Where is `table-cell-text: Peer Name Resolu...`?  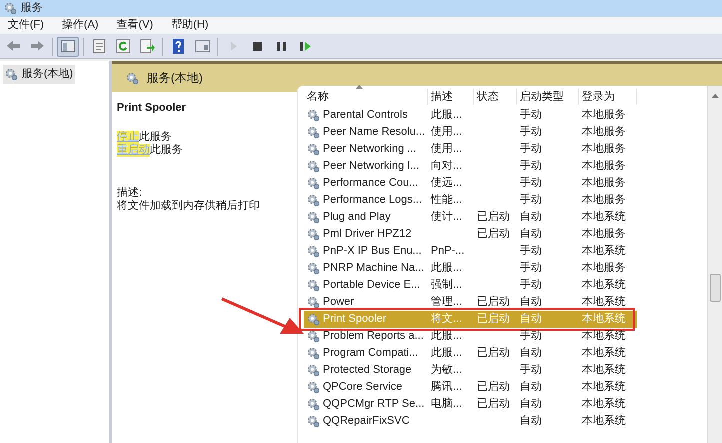 table-cell-text: Peer Name Resolu... is located at coordinates (374, 132).